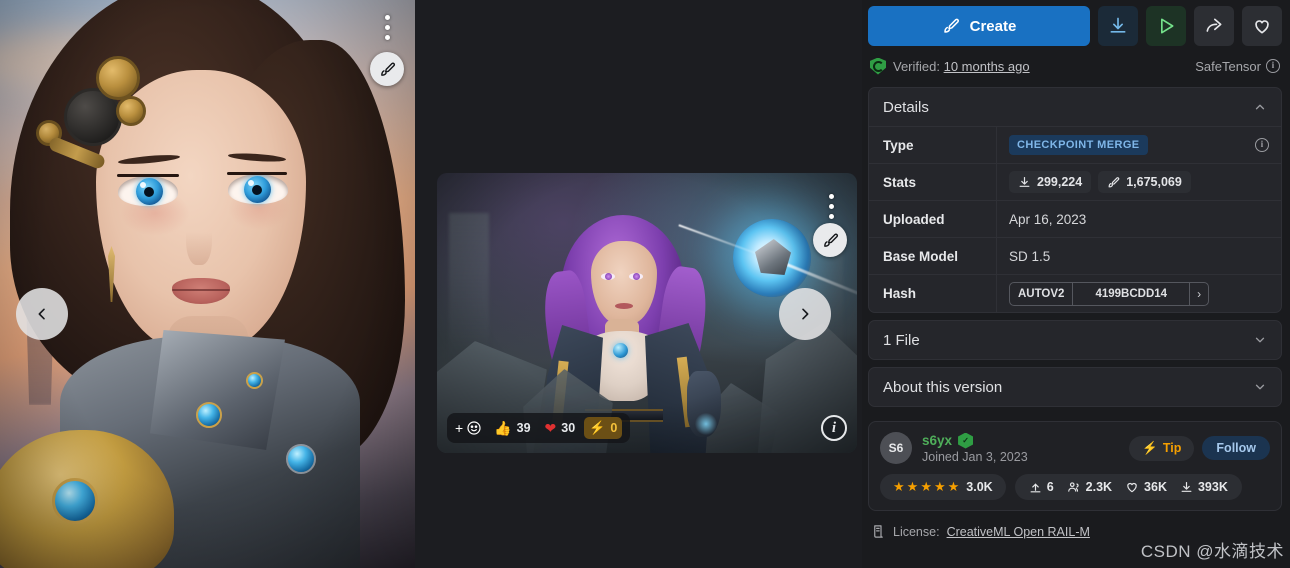  I want to click on add-reaction-button: +, so click(470, 428).